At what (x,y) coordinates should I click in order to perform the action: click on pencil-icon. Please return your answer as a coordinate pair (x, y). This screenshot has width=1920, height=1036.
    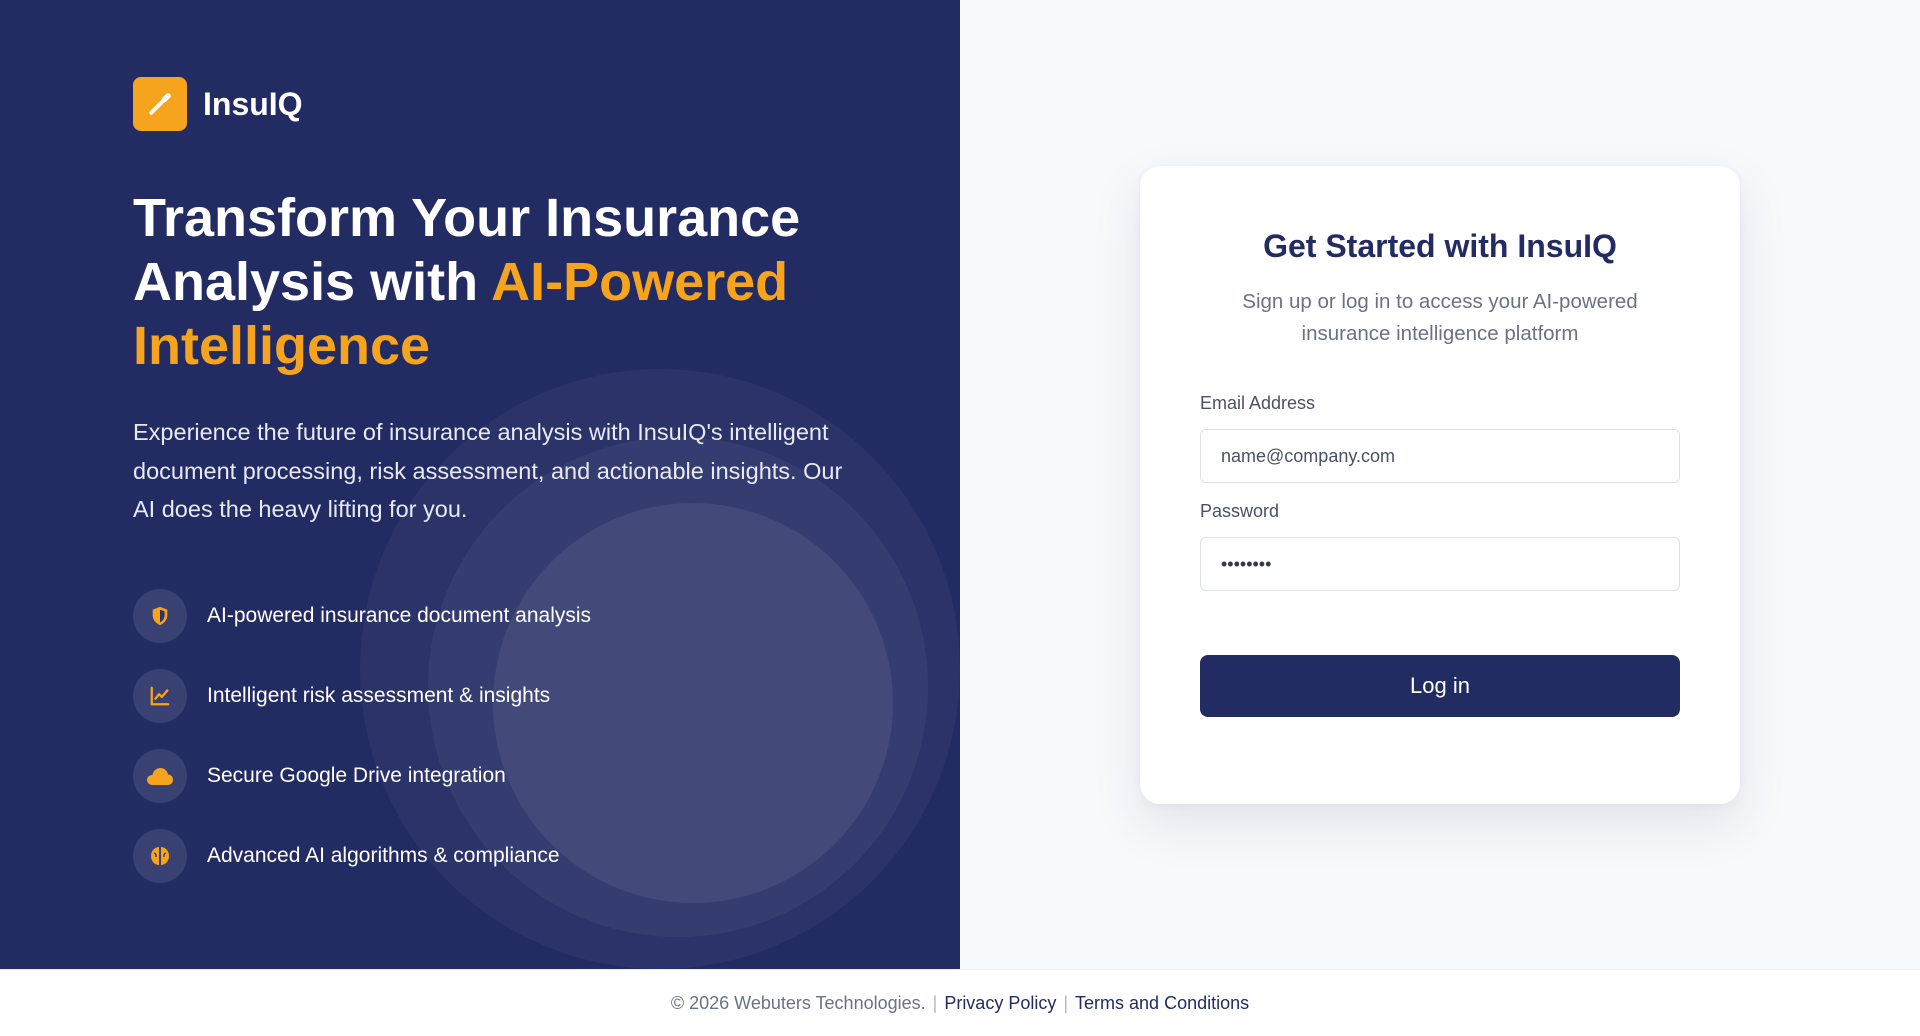
    Looking at the image, I should click on (160, 104).